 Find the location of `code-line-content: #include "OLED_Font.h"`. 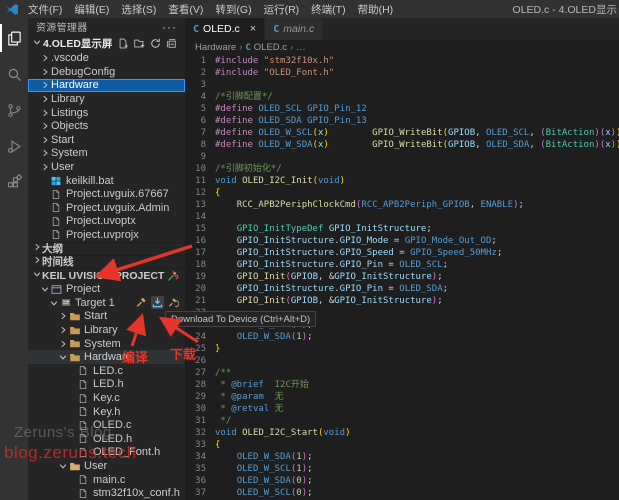

code-line-content: #include "OLED_Font.h" is located at coordinates (274, 73).